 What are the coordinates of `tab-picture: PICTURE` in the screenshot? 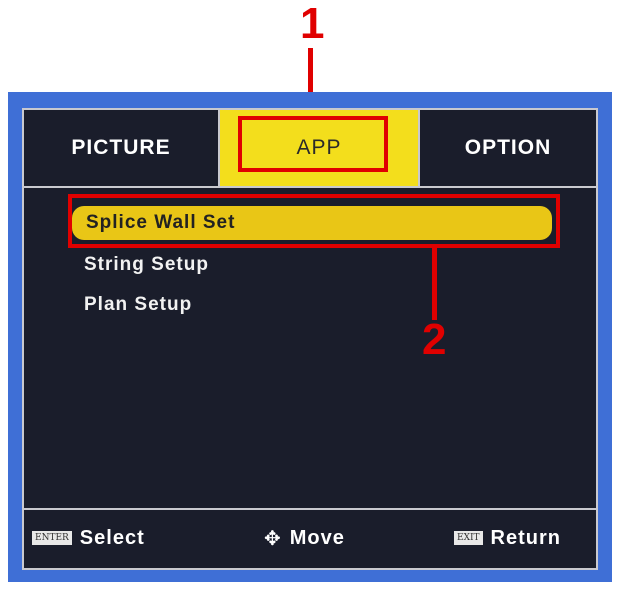 It's located at (122, 148).